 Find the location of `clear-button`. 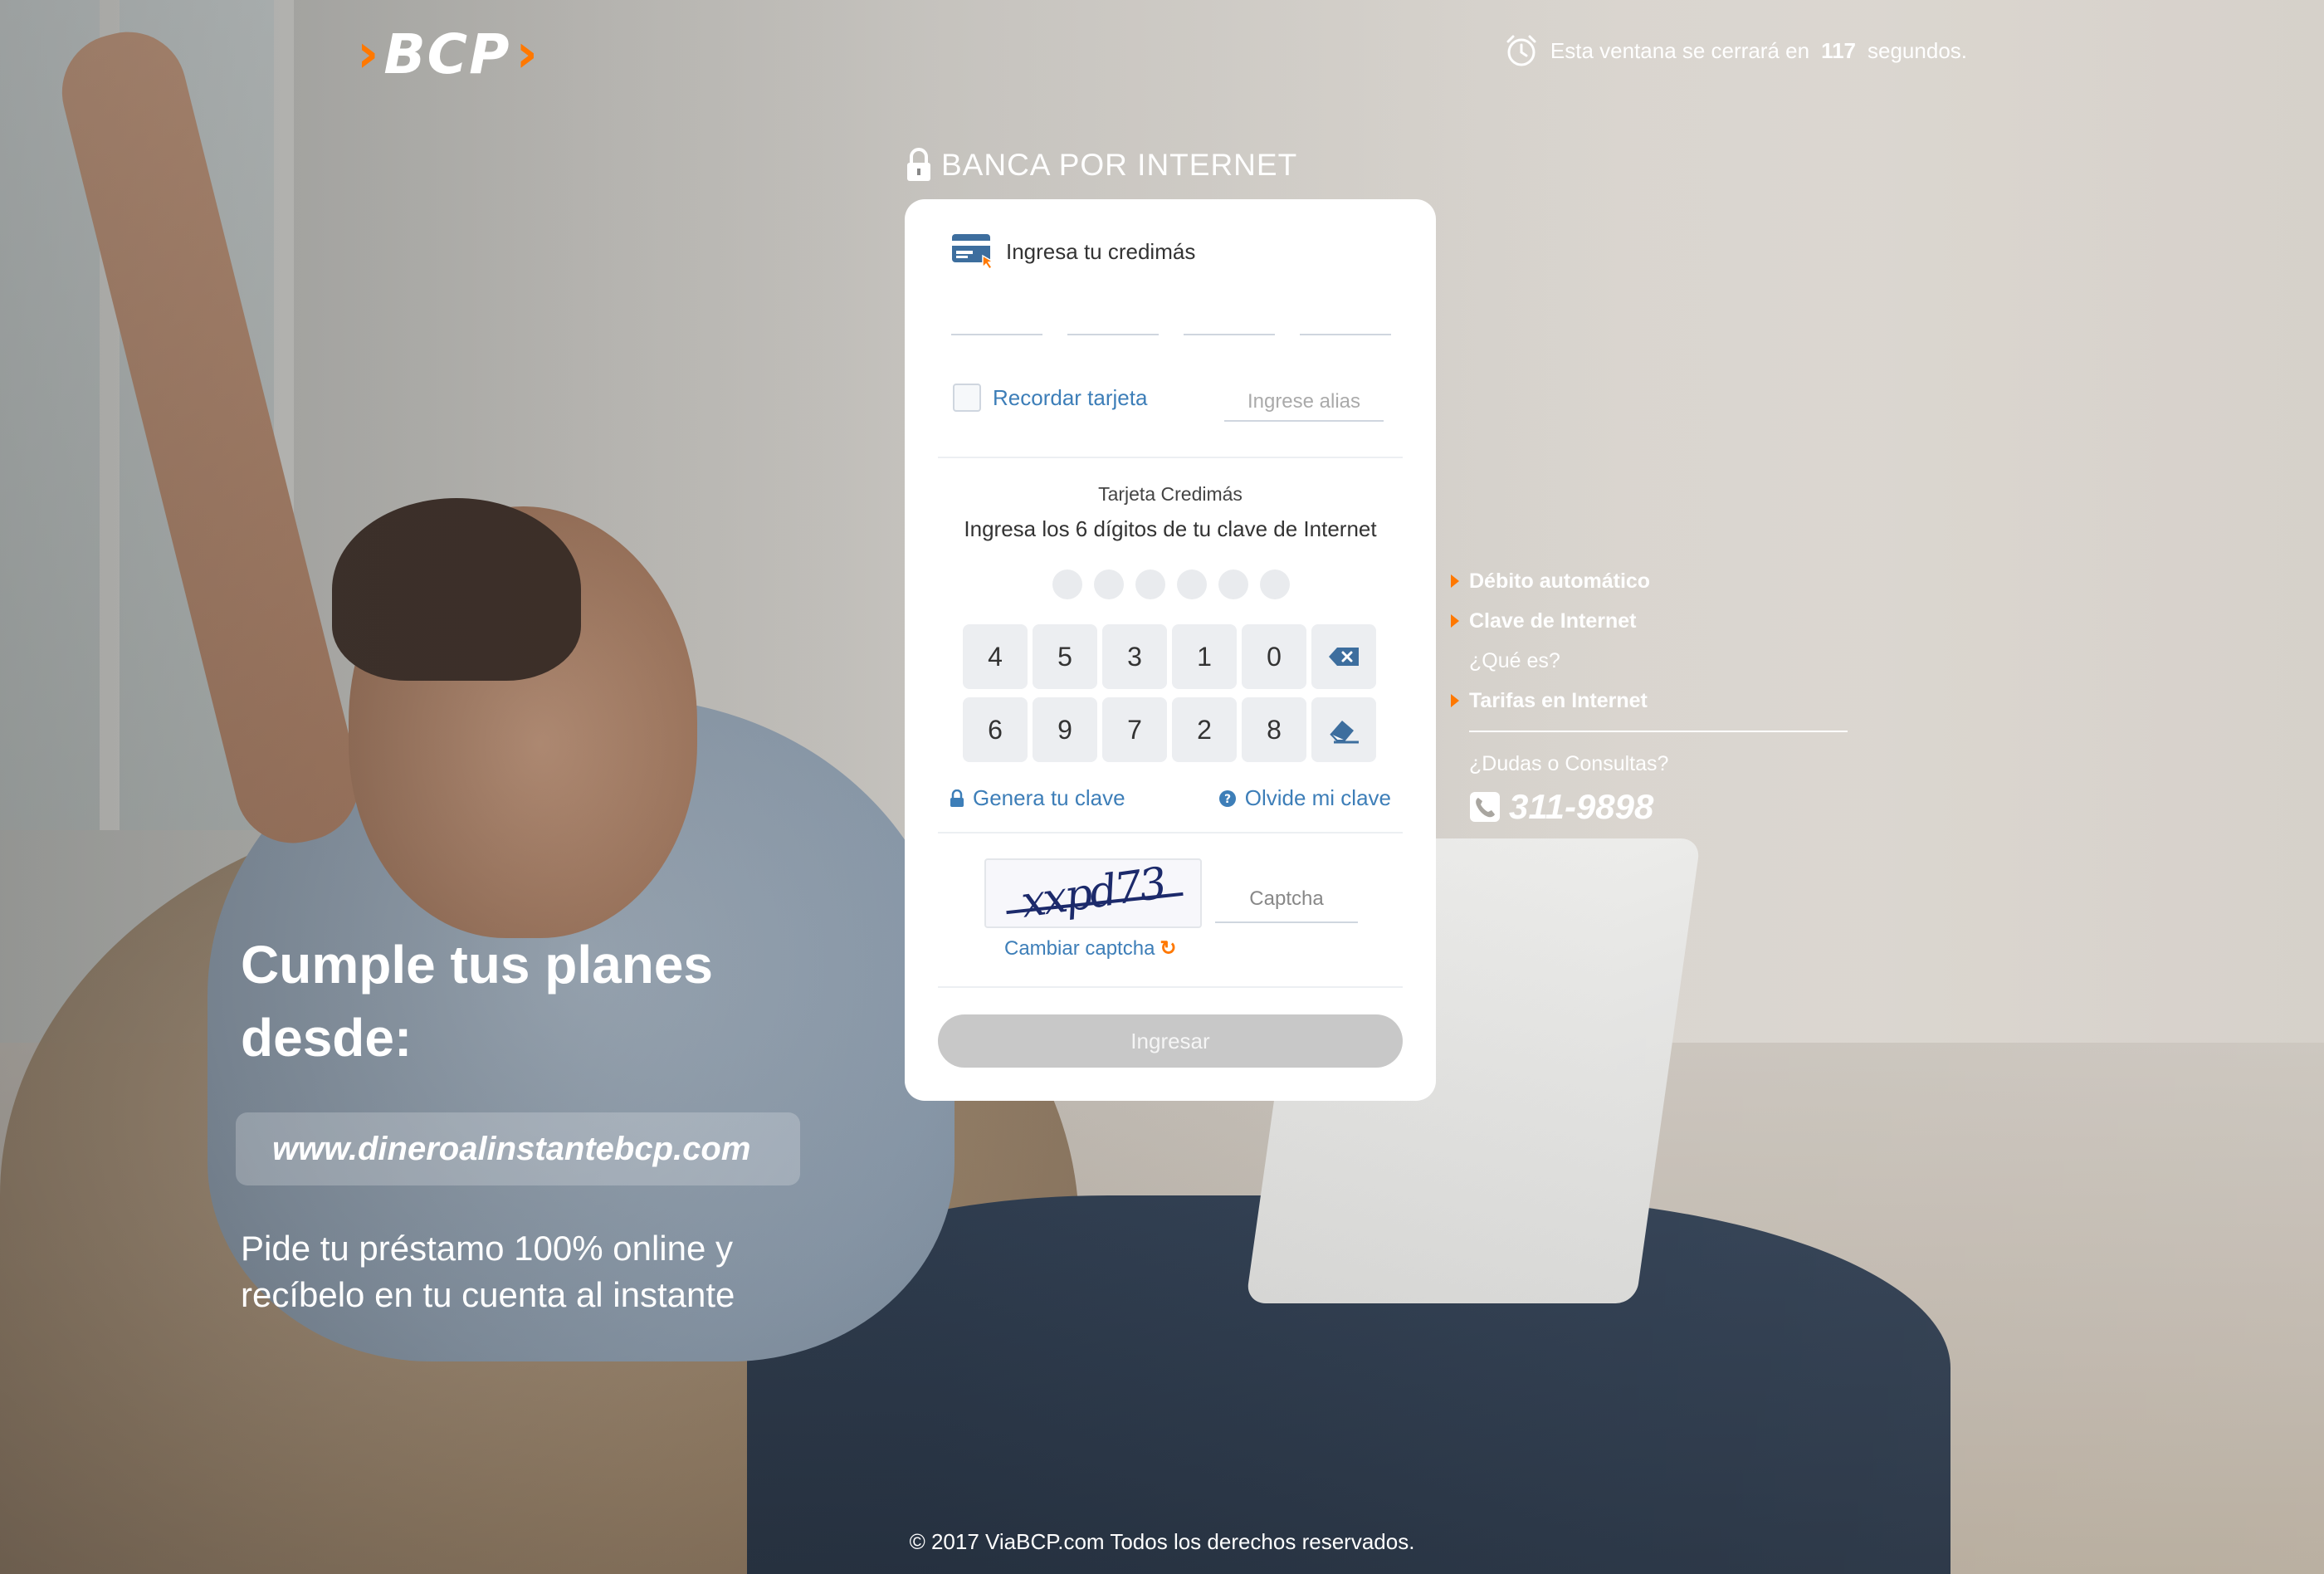

clear-button is located at coordinates (1343, 729).